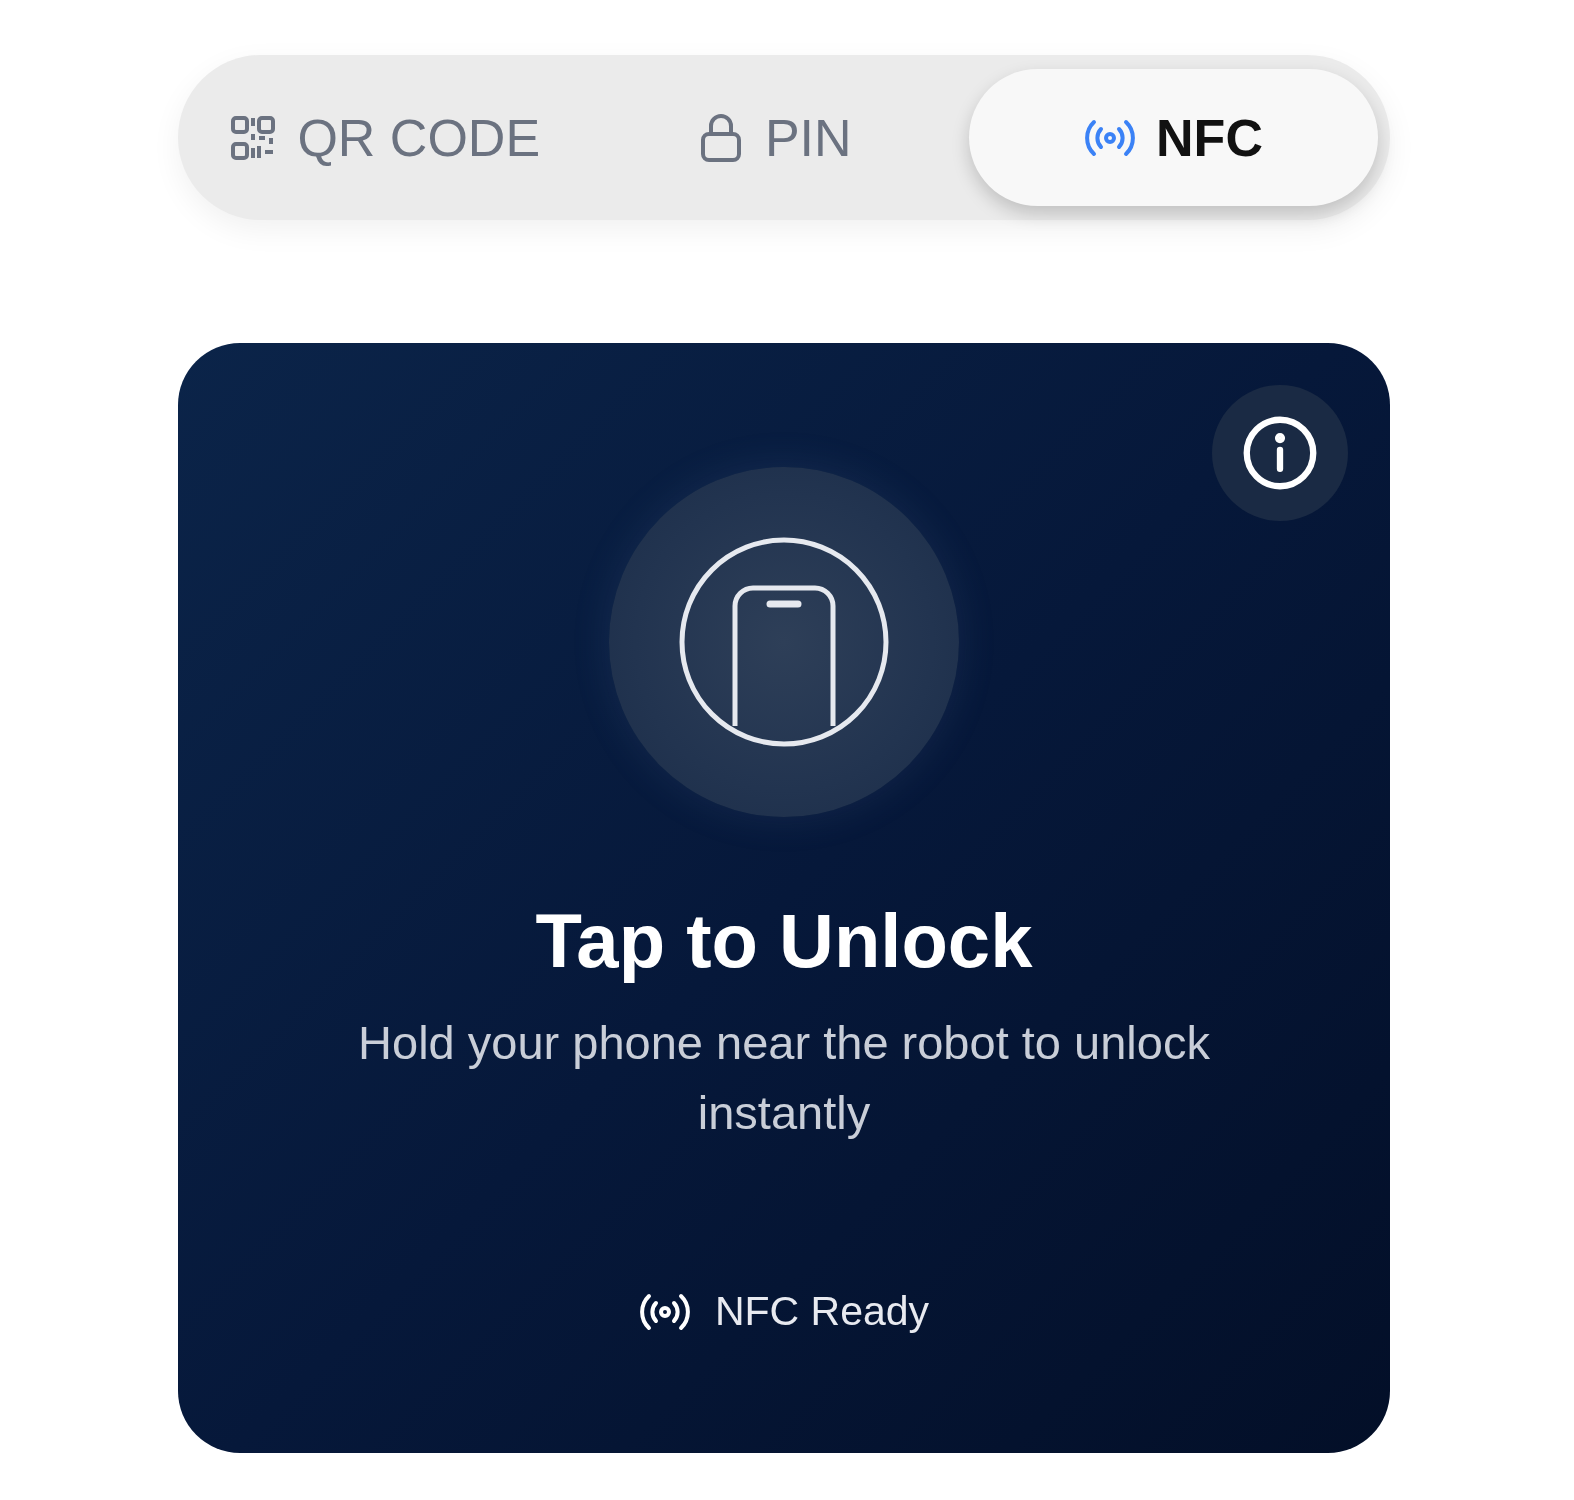 Image resolution: width=1574 pixels, height=1500 pixels. I want to click on status-label: NFC Ready, so click(822, 1312).